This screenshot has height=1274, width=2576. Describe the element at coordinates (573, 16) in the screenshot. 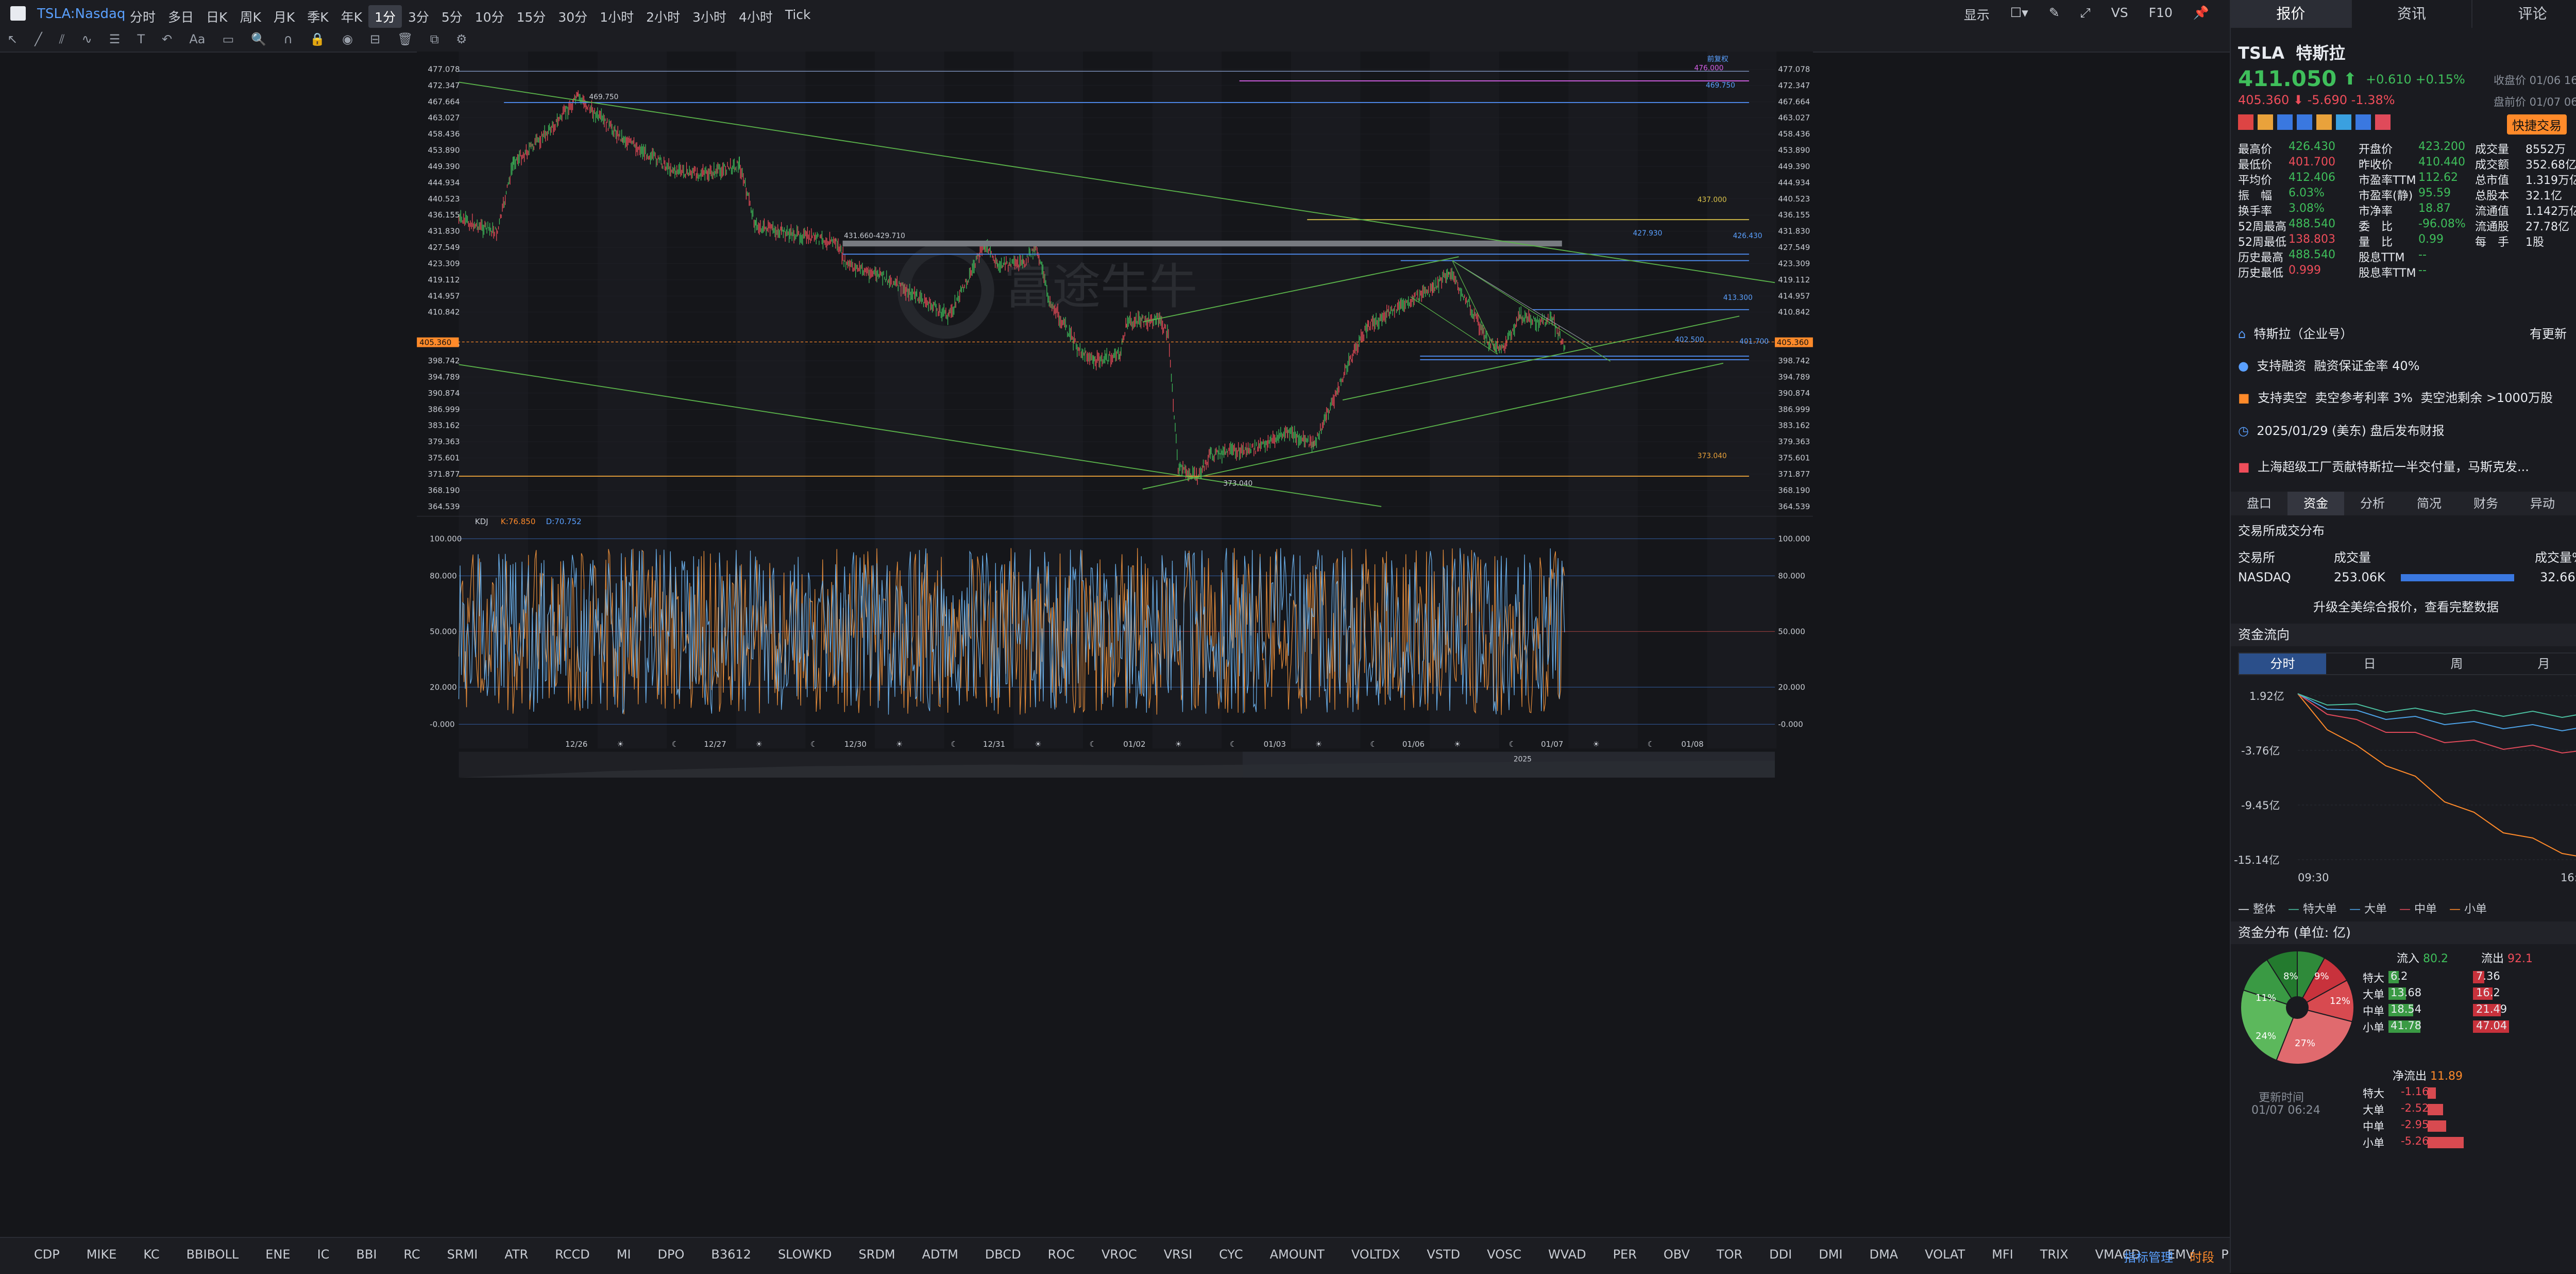

I see `timeframe-12: 30分` at that location.